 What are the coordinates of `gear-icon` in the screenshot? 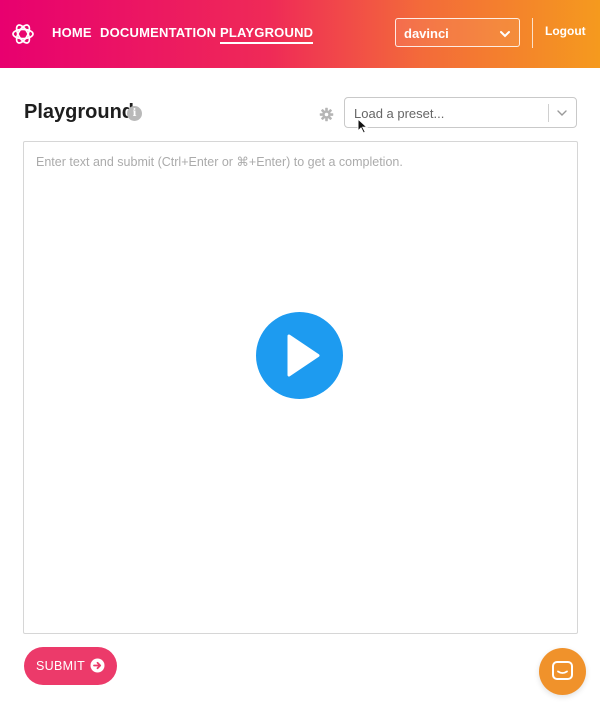 It's located at (326, 114).